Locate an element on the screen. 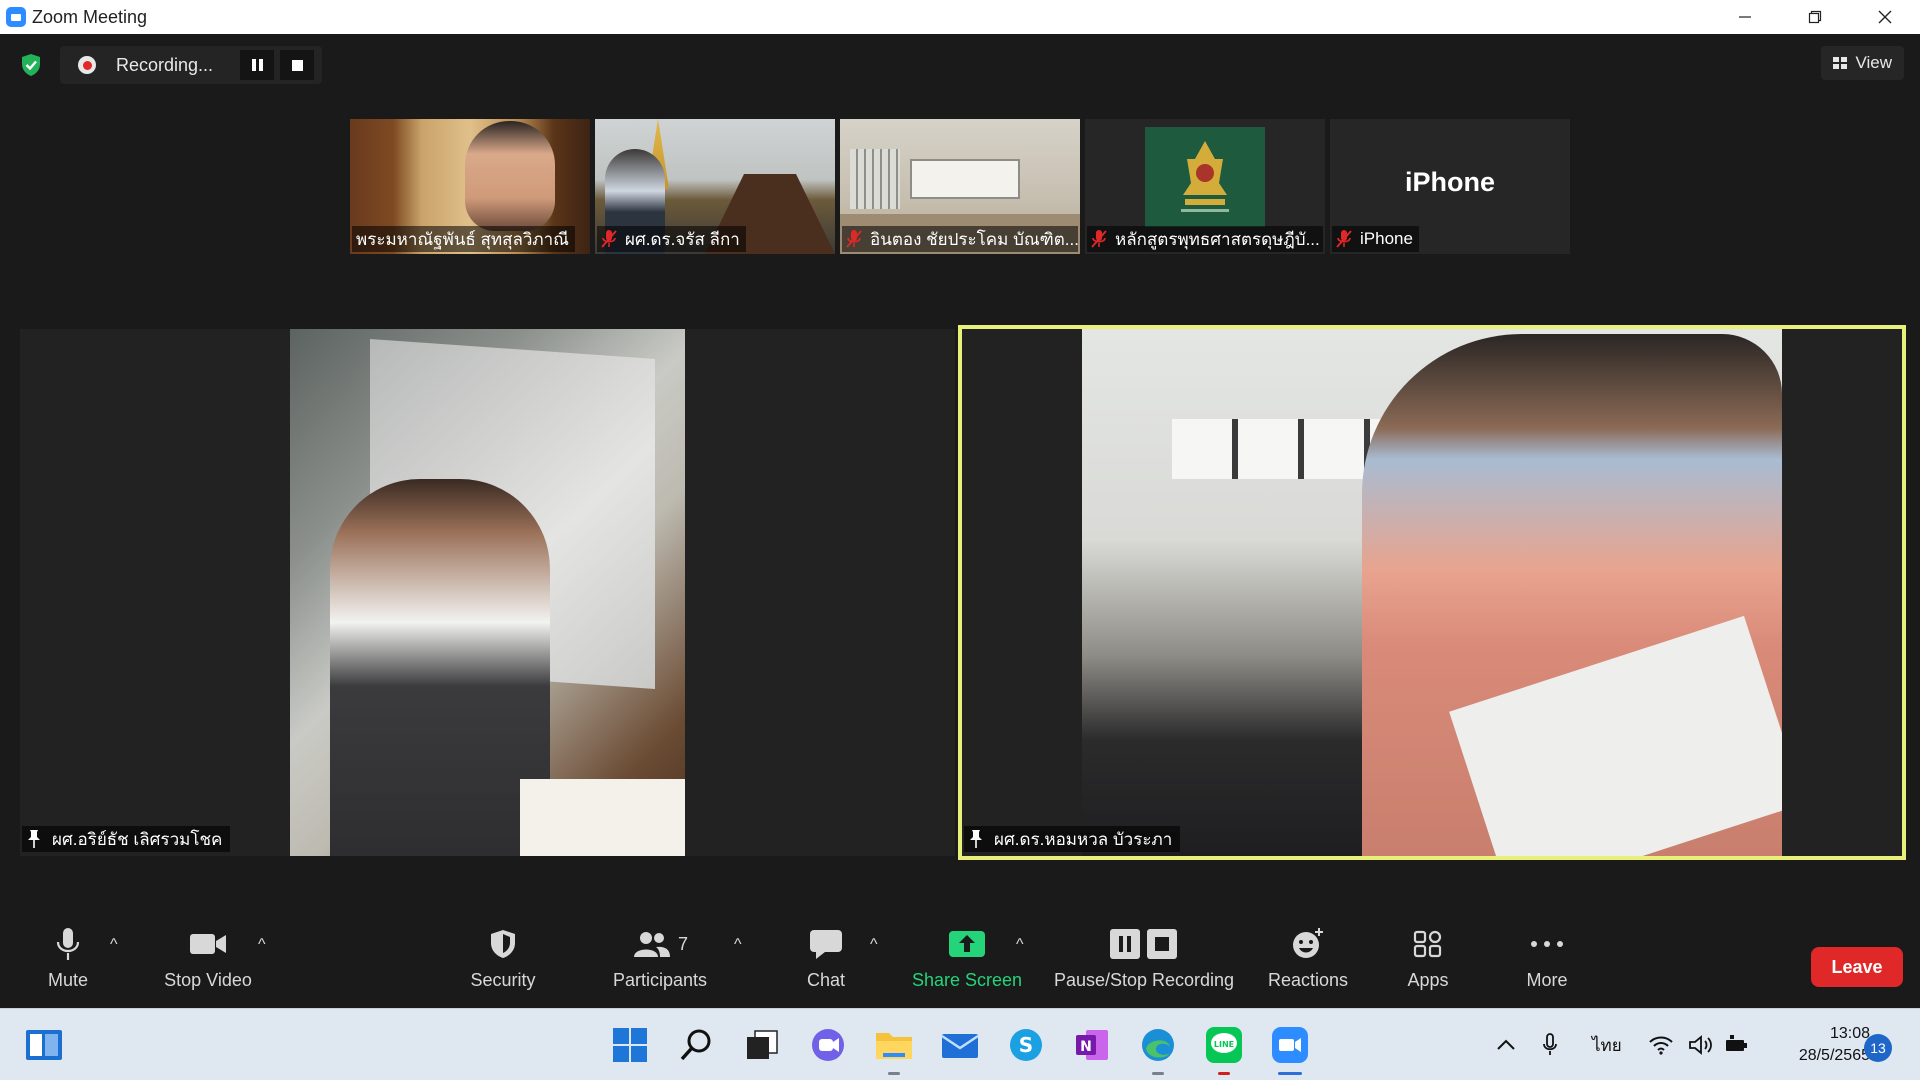  chevron-up-icon is located at coordinates (1506, 1044).